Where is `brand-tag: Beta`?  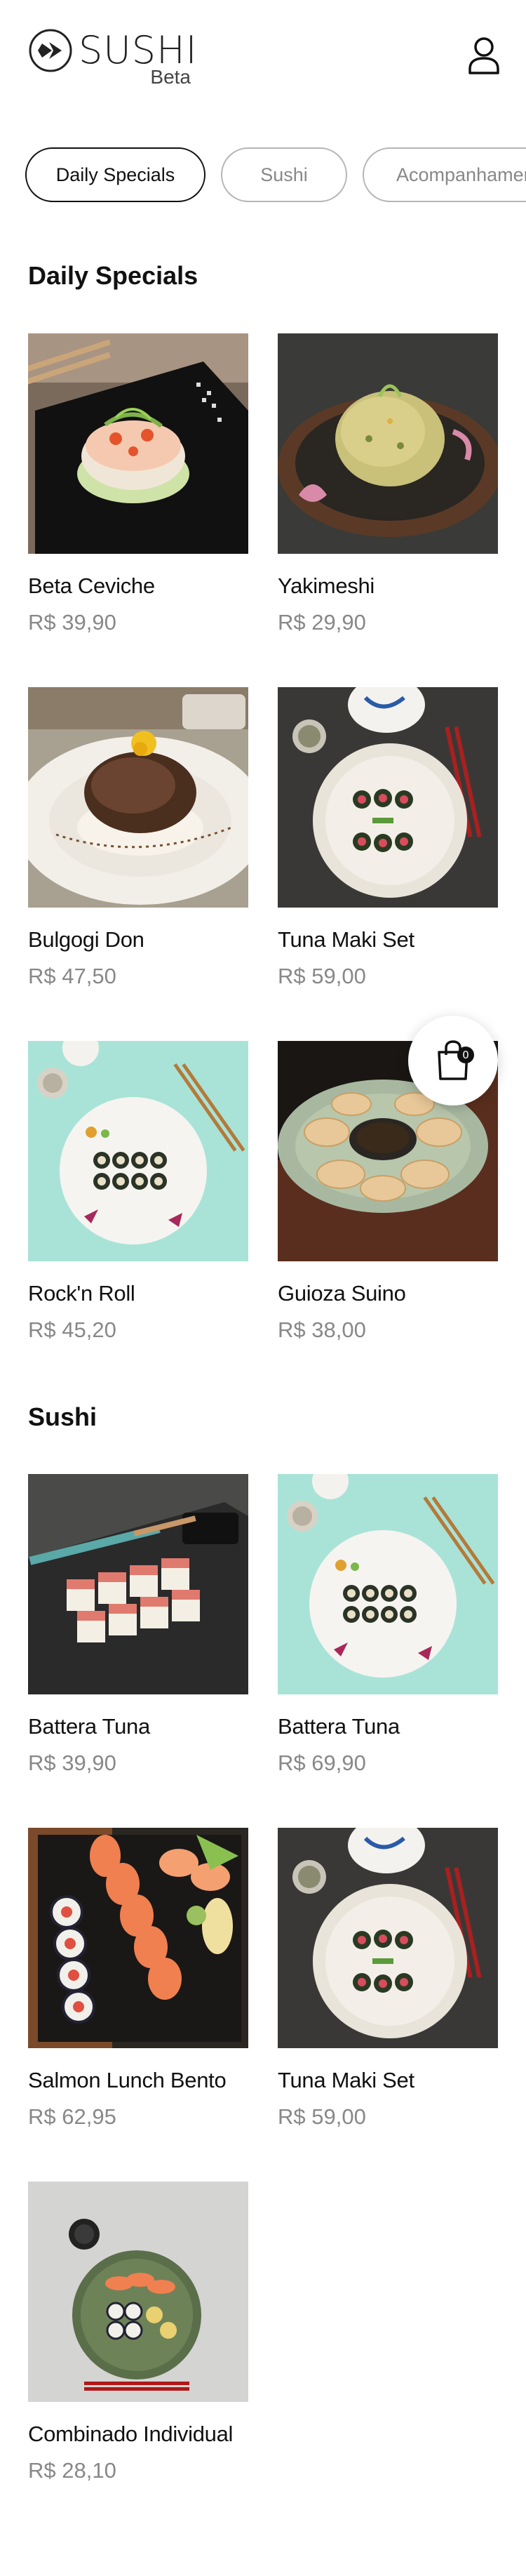
brand-tag: Beta is located at coordinates (170, 77).